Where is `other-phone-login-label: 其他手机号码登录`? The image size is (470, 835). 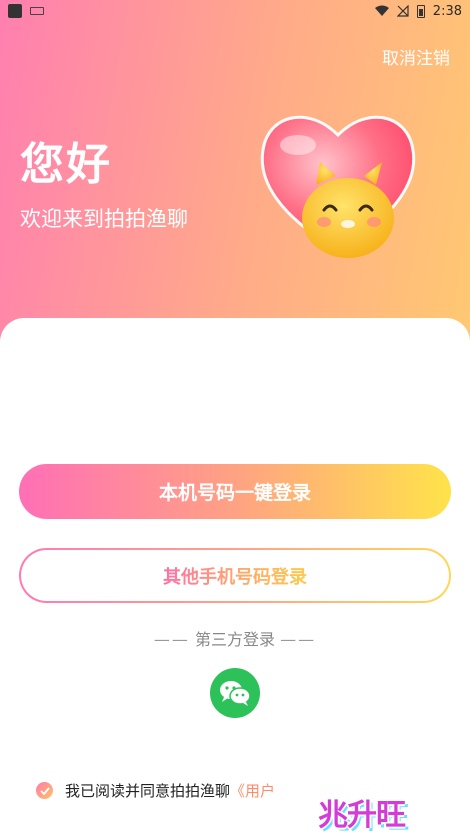 other-phone-login-label: 其他手机号码登录 is located at coordinates (235, 576).